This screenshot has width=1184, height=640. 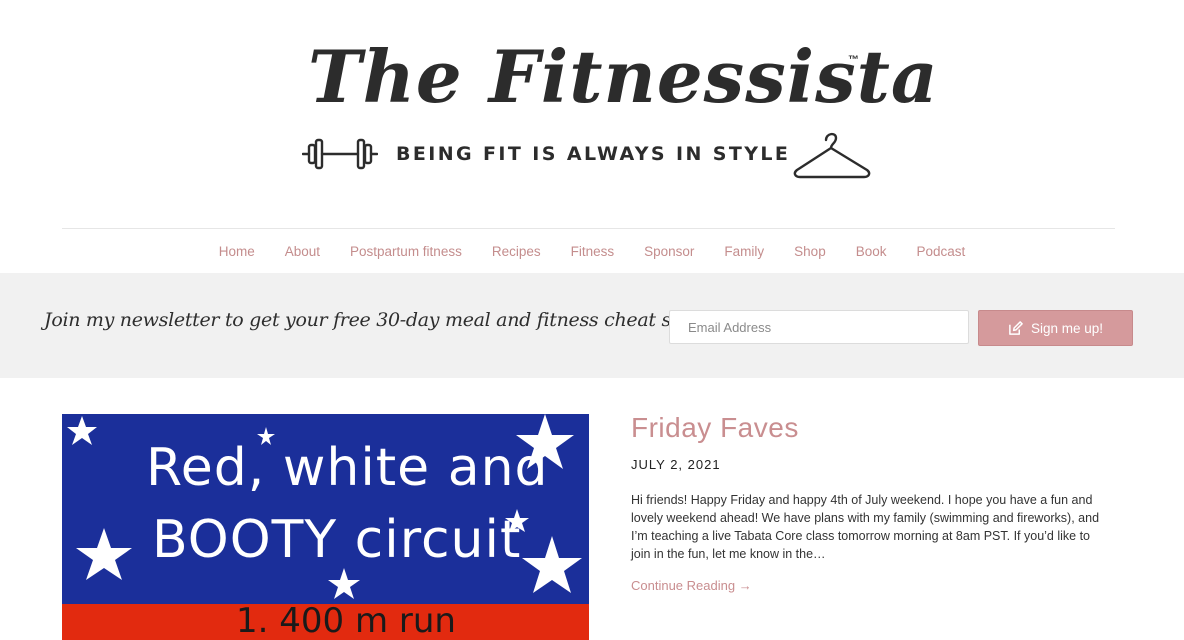 I want to click on logo-trademark: ™, so click(x=853, y=60).